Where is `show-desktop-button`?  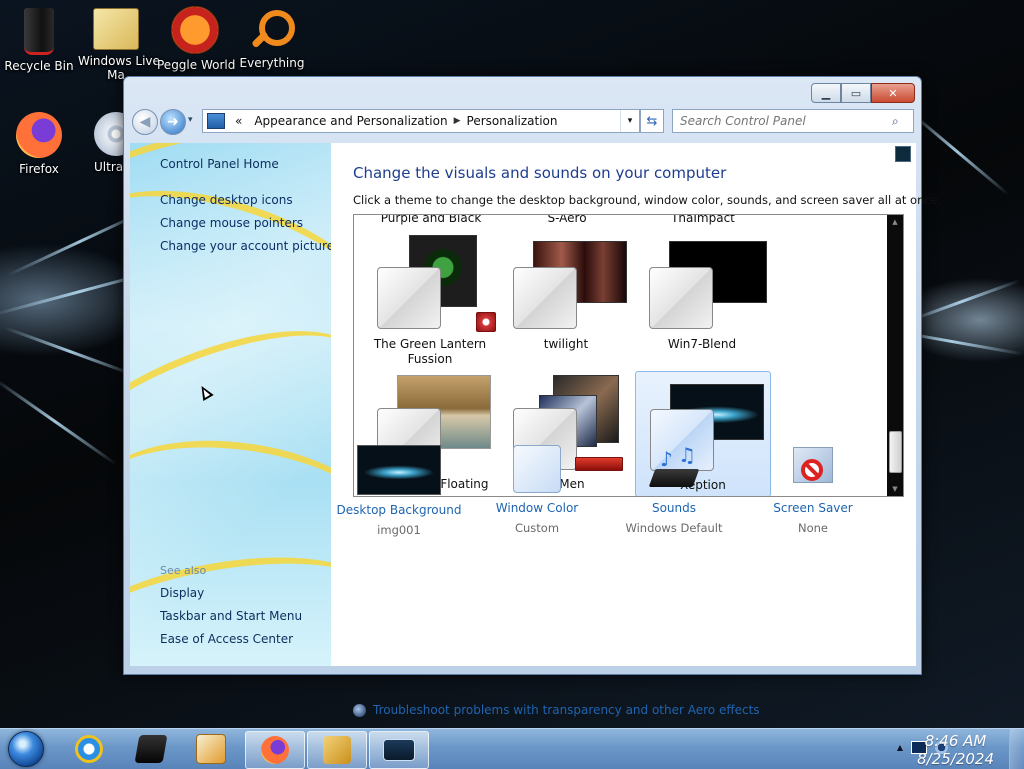
show-desktop-button is located at coordinates (1016, 749).